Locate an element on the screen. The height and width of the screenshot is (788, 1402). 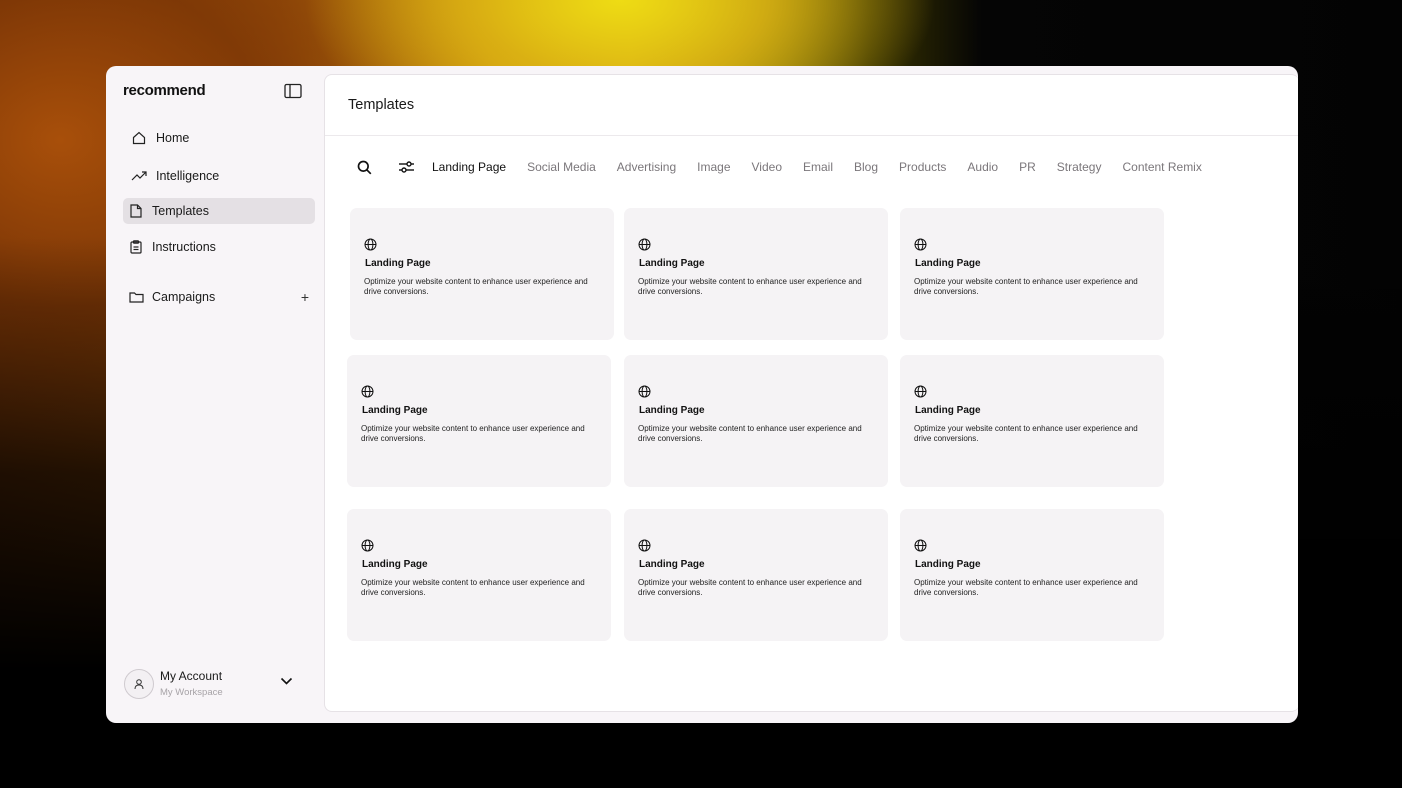
clipboard-icon is located at coordinates (136, 247).